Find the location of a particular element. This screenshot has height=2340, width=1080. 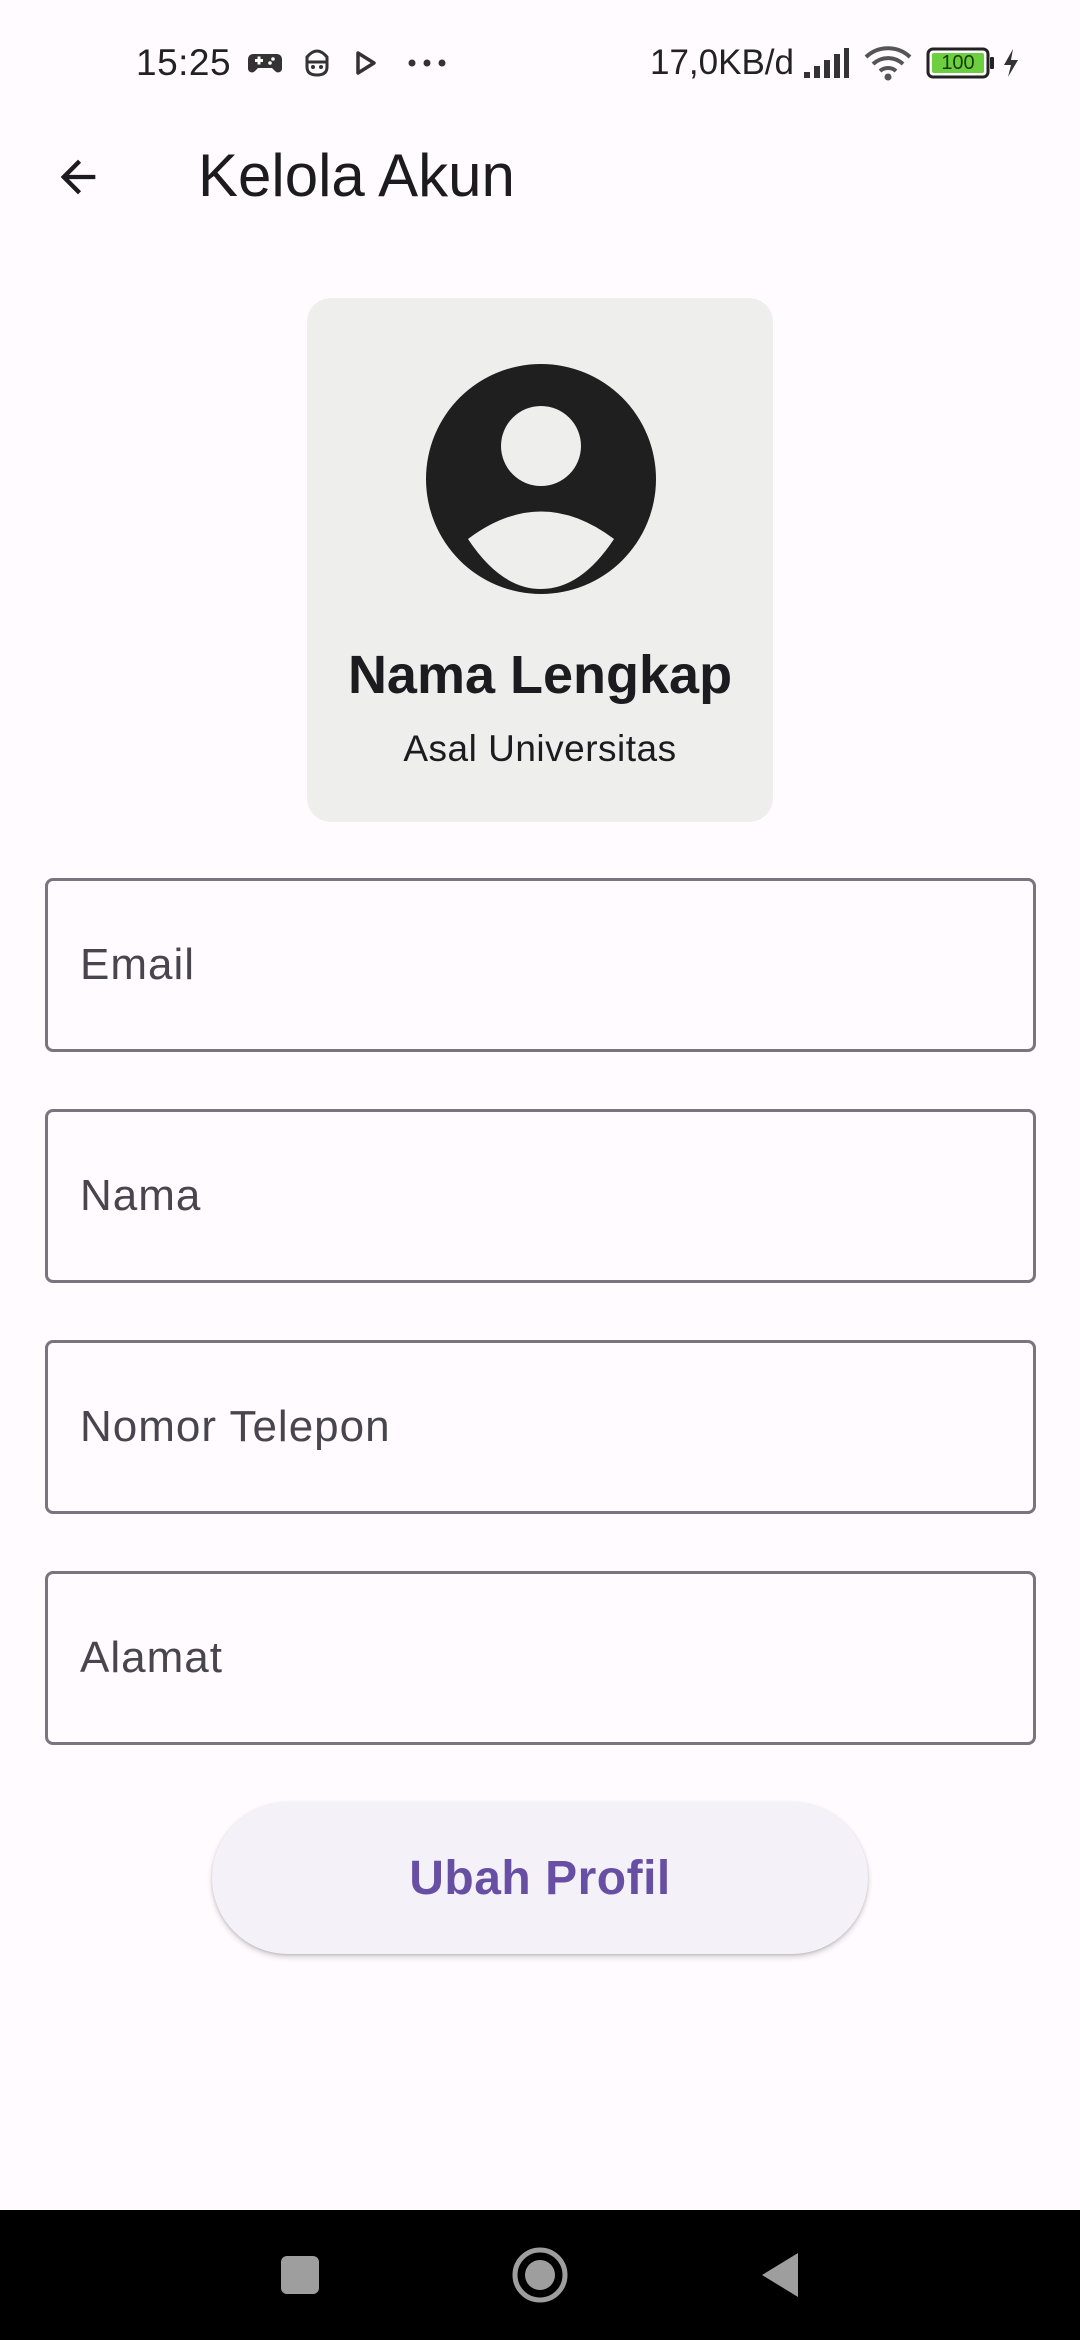

back-icon is located at coordinates (780, 2275).